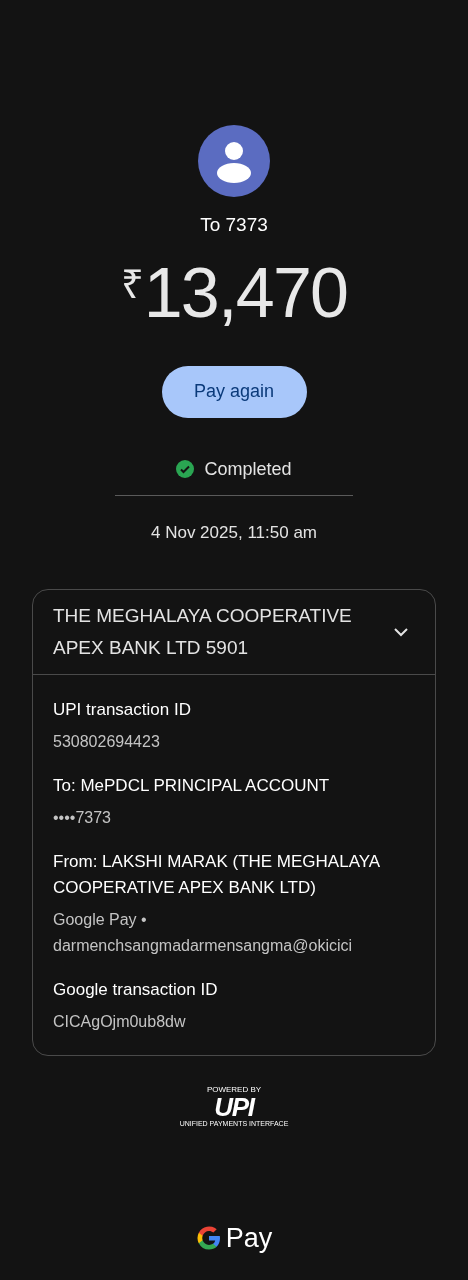  What do you see at coordinates (203, 946) in the screenshot?
I see `detail-value: darmenchsangmadarmensangma@okicici` at bounding box center [203, 946].